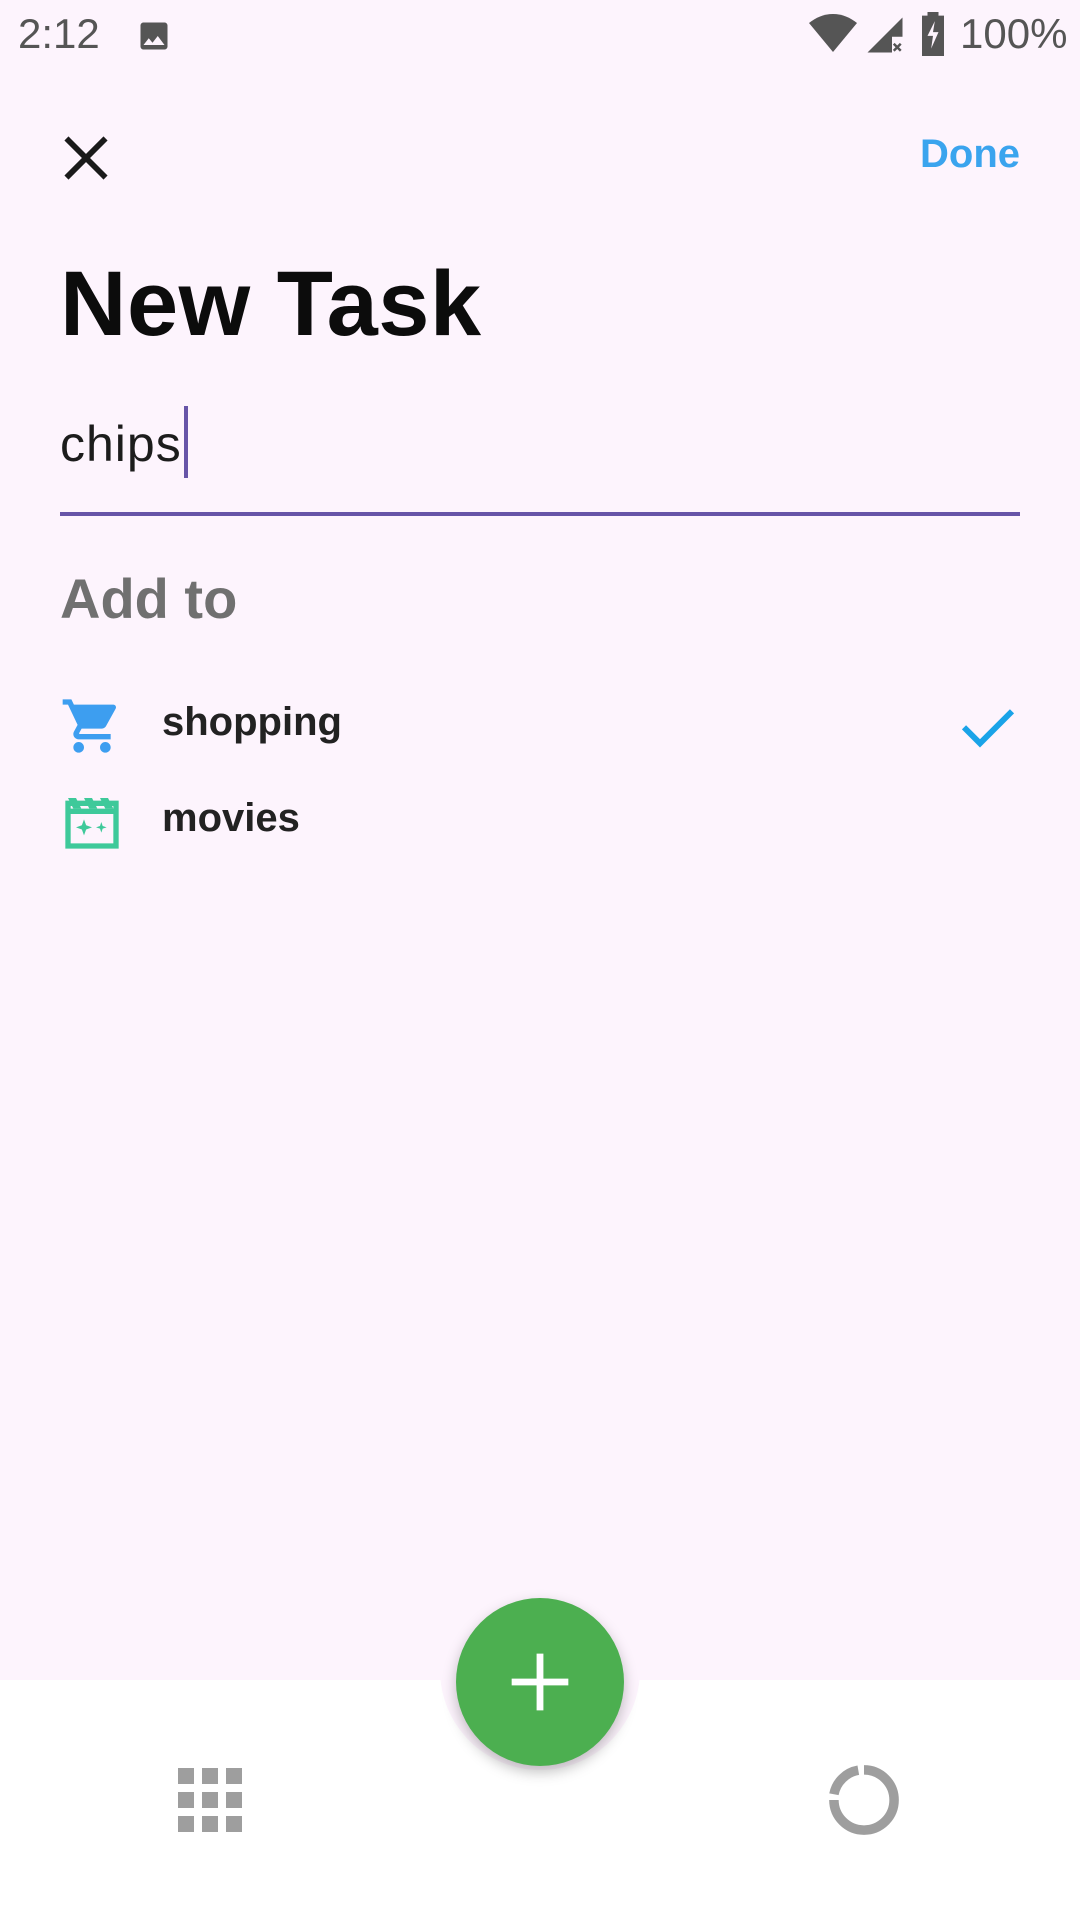 The height and width of the screenshot is (1920, 1080). Describe the element at coordinates (885, 35) in the screenshot. I see `signal-icon` at that location.